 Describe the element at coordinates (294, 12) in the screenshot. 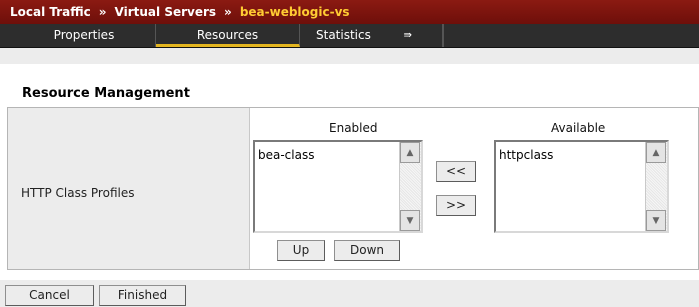

I see `breadcrumb-current: bea-weblogic-vs` at that location.